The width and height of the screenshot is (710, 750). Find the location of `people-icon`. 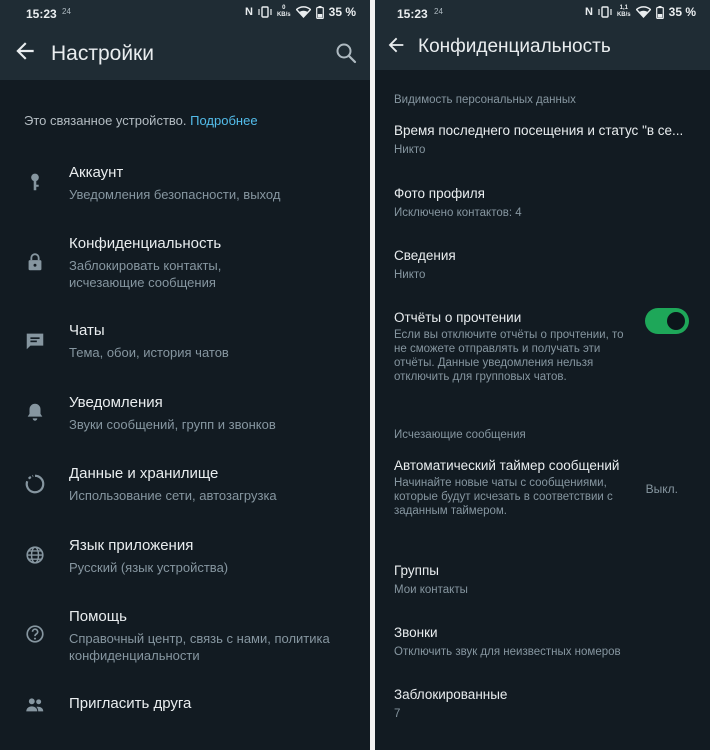

people-icon is located at coordinates (35, 705).